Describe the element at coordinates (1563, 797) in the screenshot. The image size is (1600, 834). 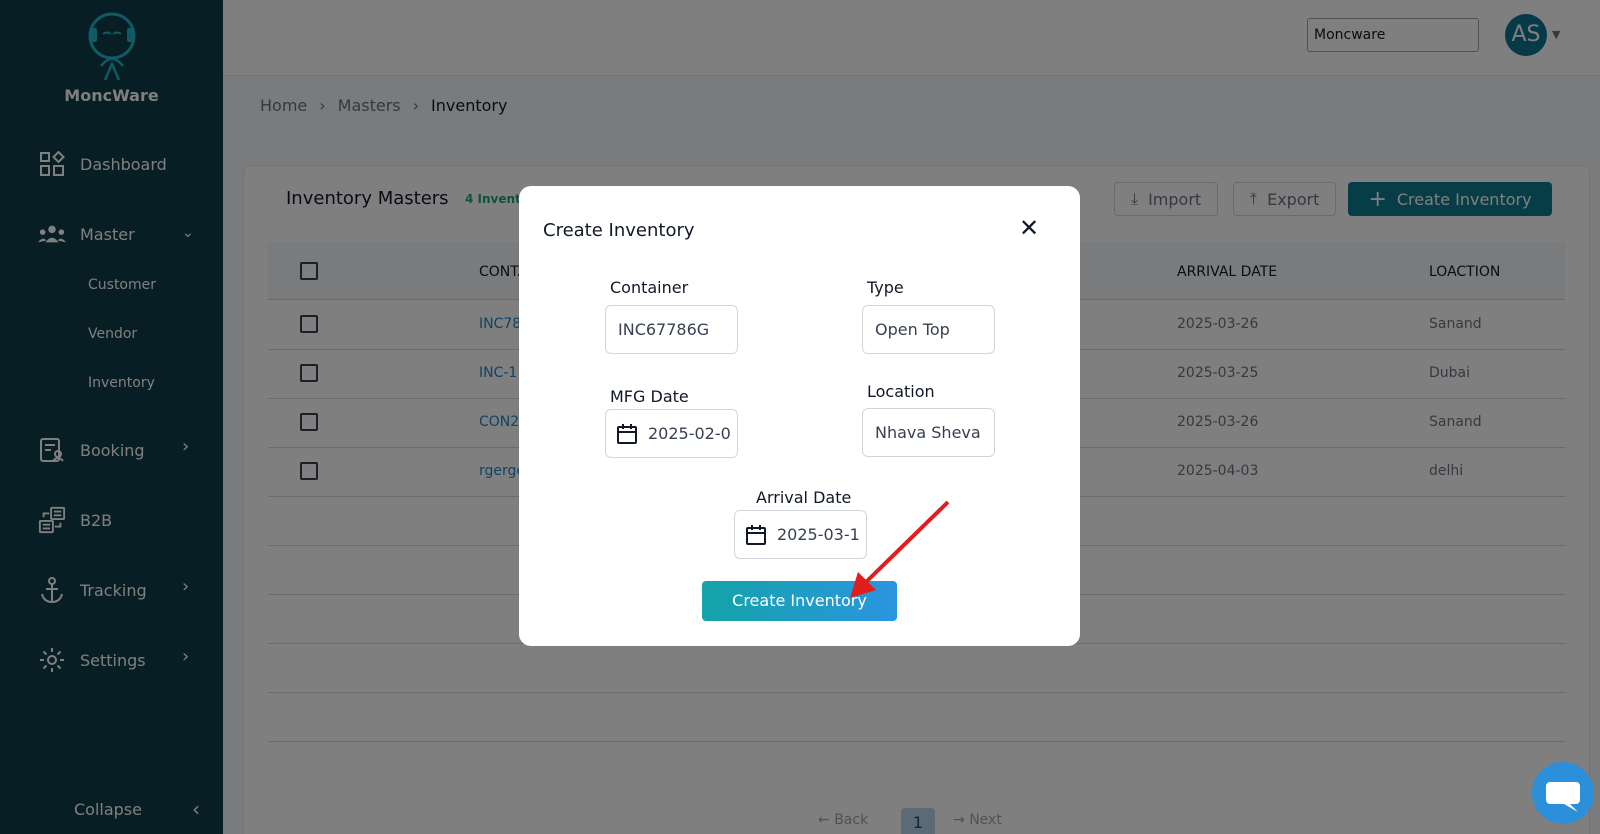
I see `chat-icon` at that location.